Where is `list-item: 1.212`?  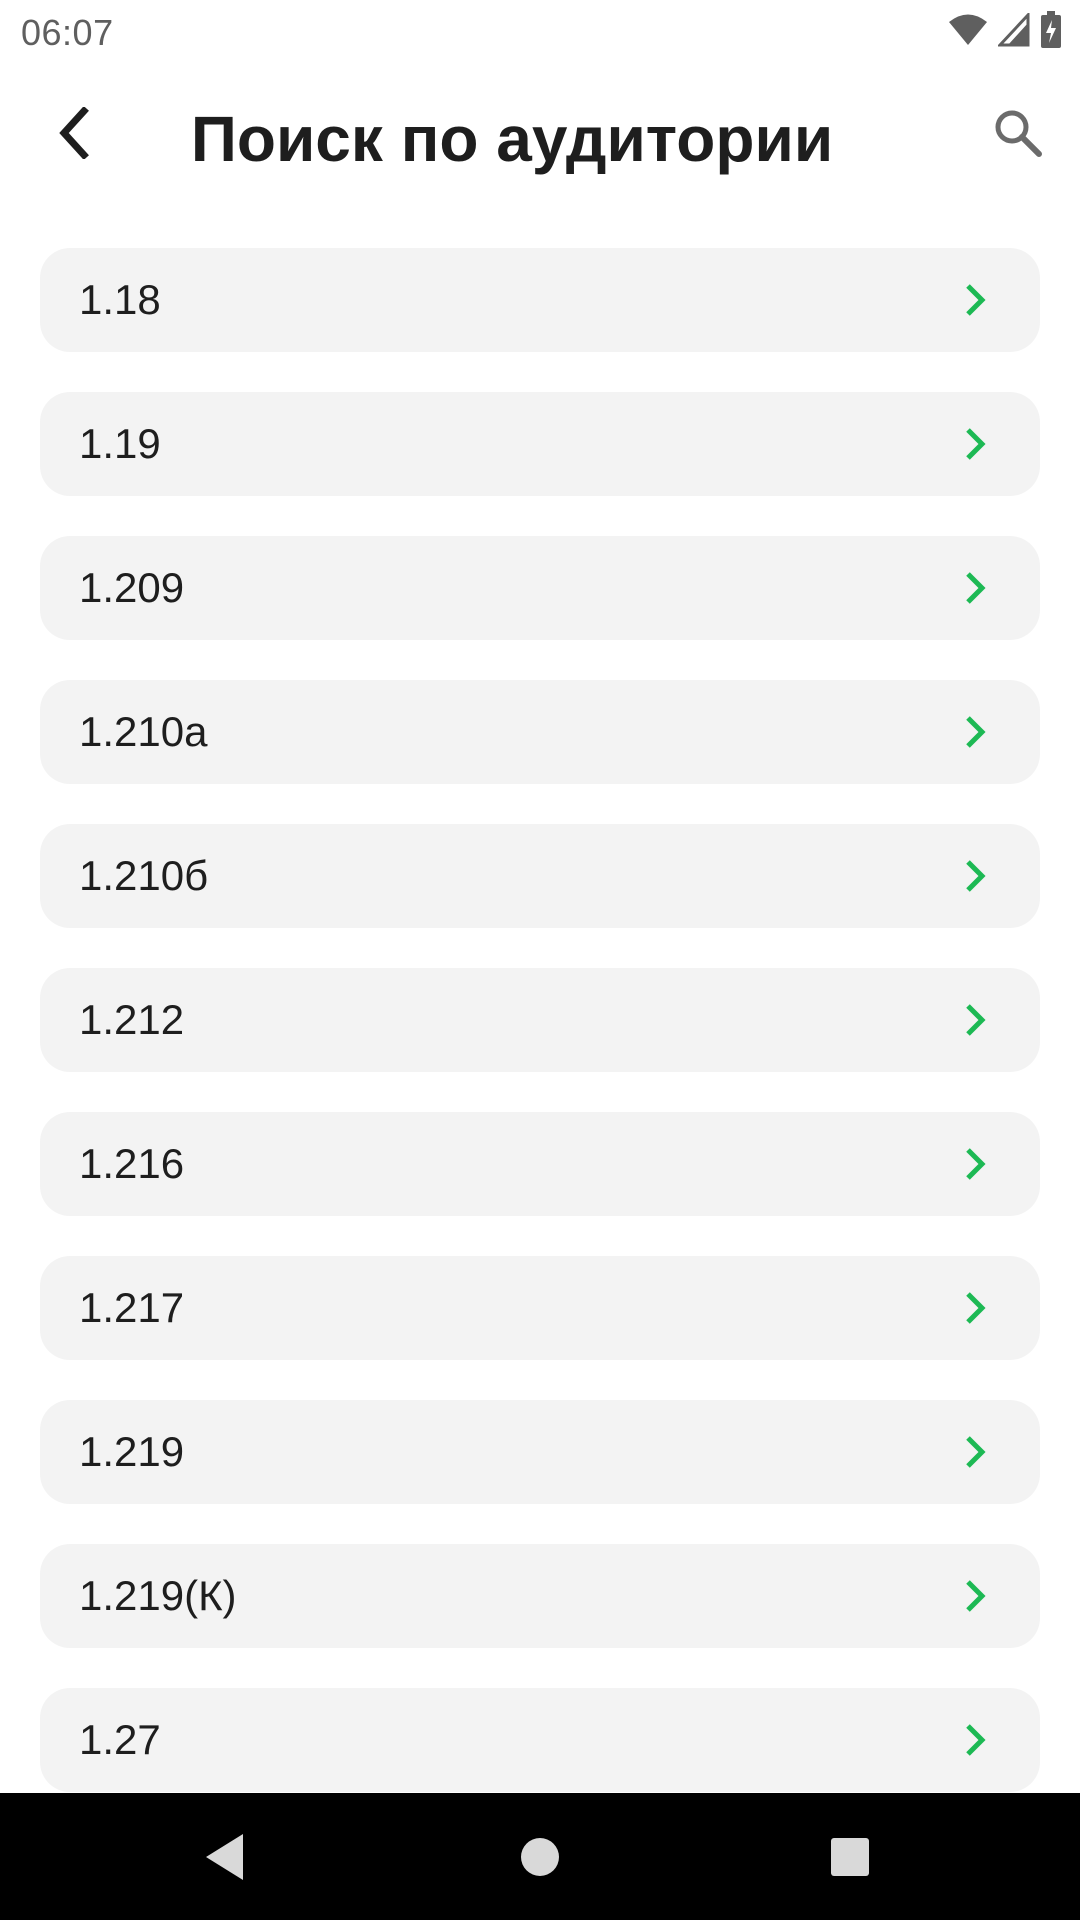
list-item: 1.212 is located at coordinates (540, 1020).